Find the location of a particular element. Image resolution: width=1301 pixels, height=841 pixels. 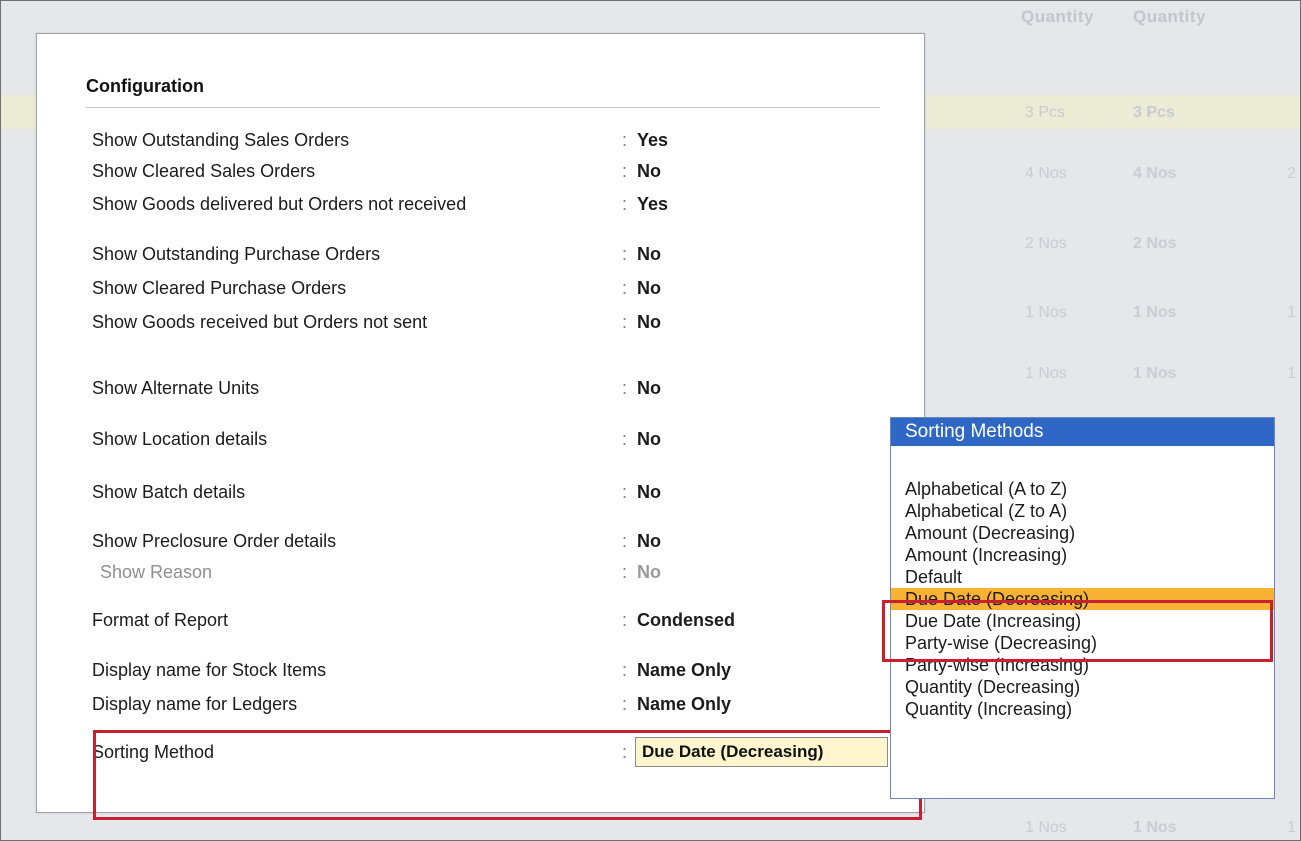

config-label: Show Outstanding Sales Orders is located at coordinates (221, 140).